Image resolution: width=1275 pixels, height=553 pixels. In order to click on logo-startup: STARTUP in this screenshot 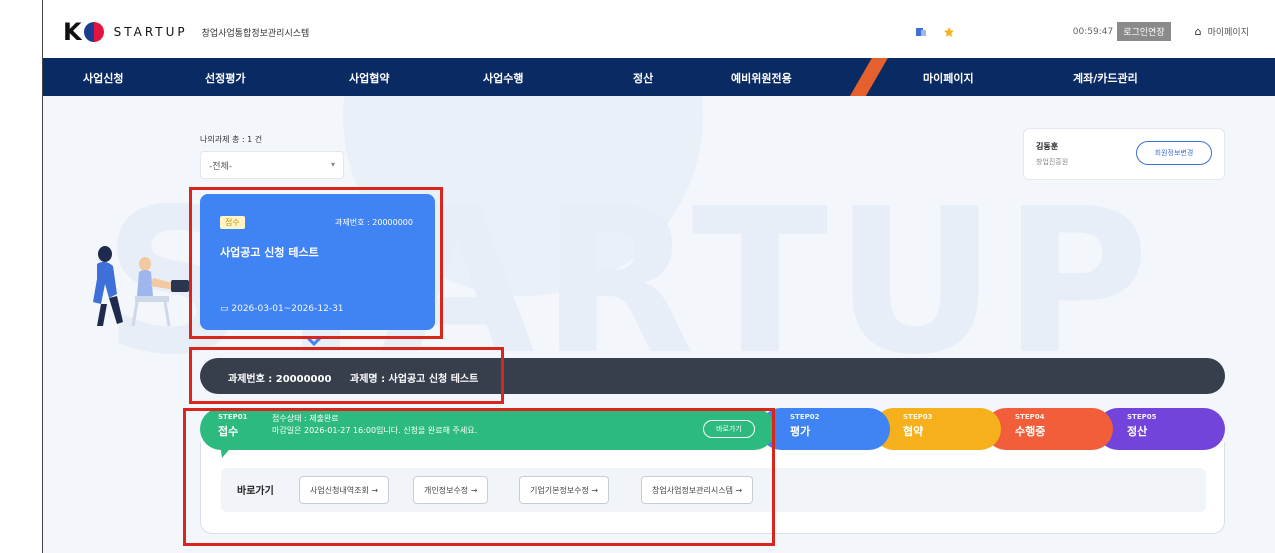, I will do `click(150, 32)`.